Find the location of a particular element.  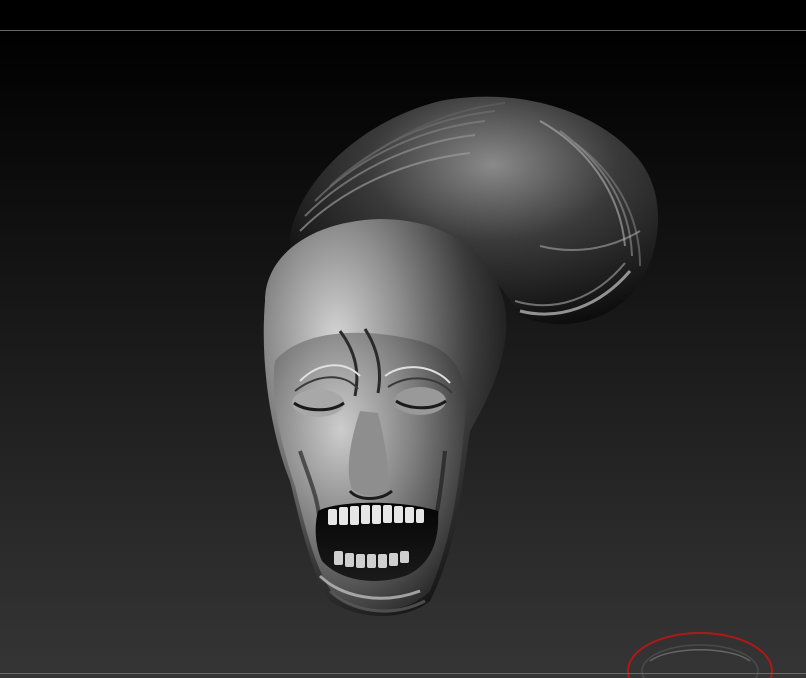

orbit-gizmo-icon is located at coordinates (700, 655).